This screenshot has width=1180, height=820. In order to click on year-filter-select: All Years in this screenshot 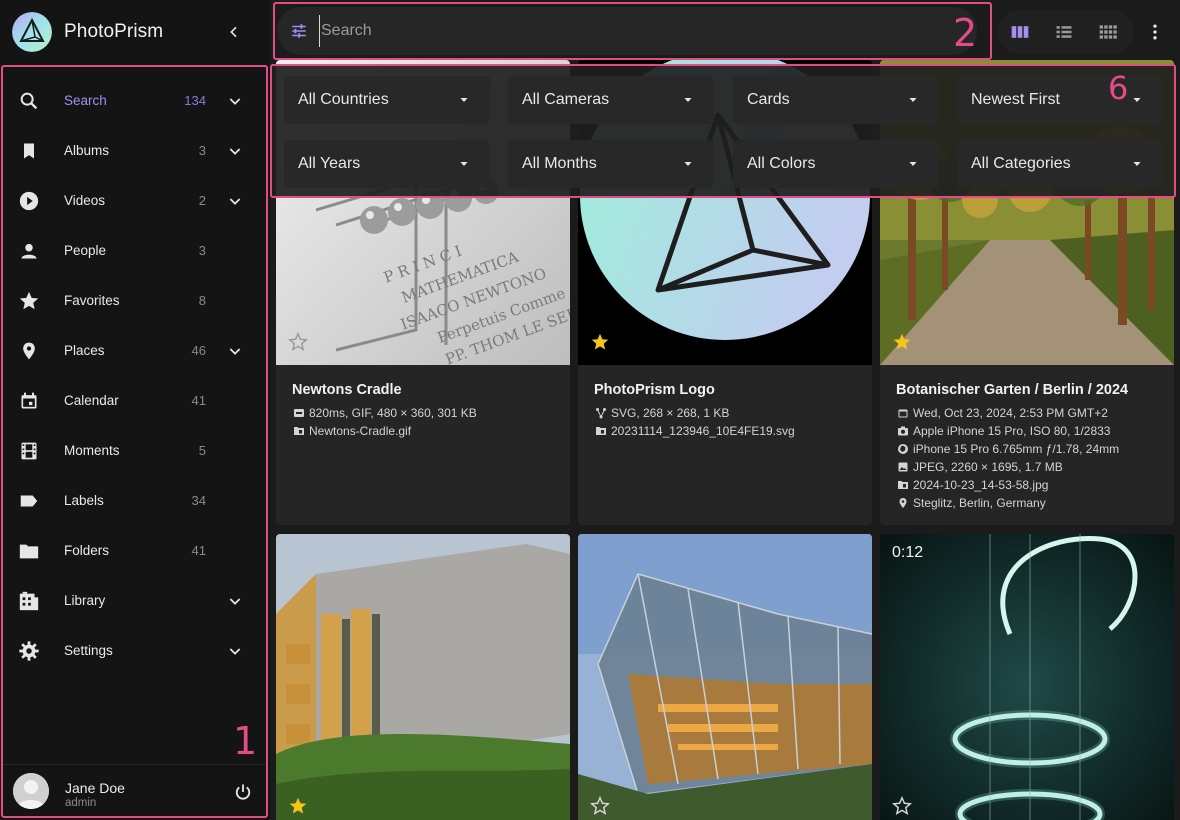, I will do `click(387, 164)`.